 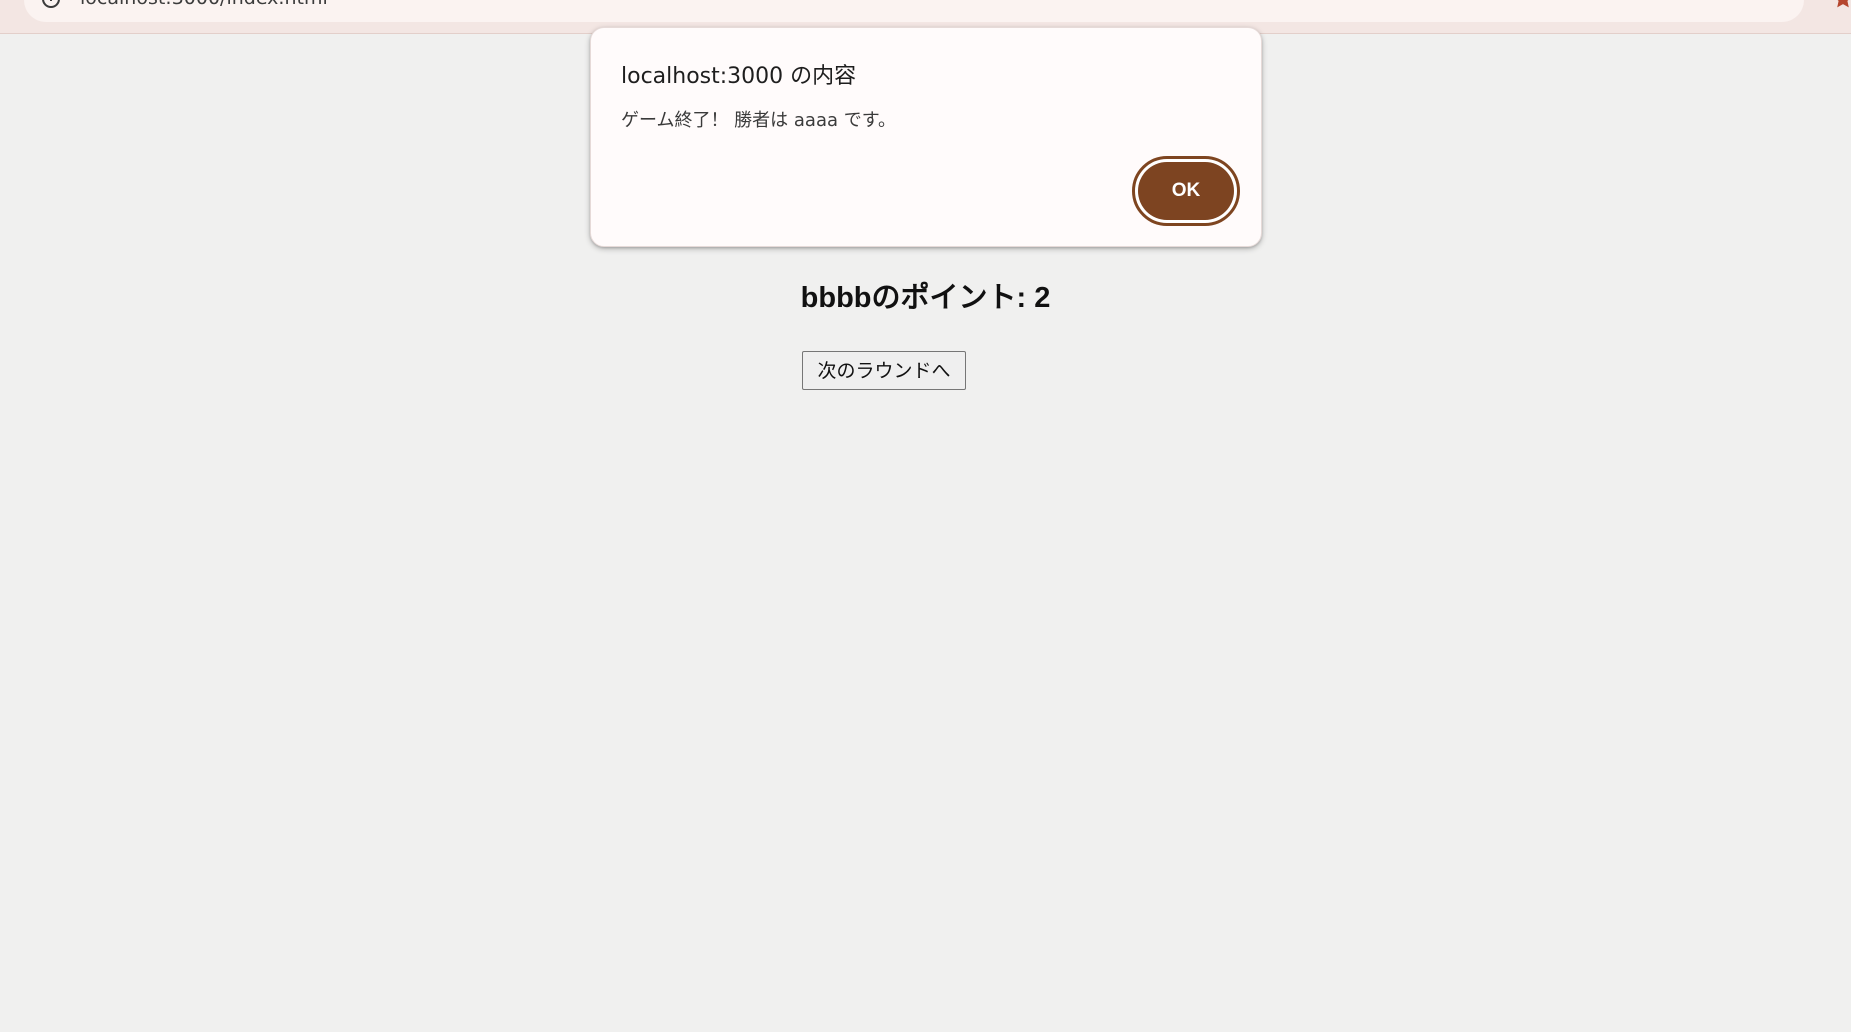 What do you see at coordinates (739, 76) in the screenshot?
I see `dialog-title: localhost:3000 の内容` at bounding box center [739, 76].